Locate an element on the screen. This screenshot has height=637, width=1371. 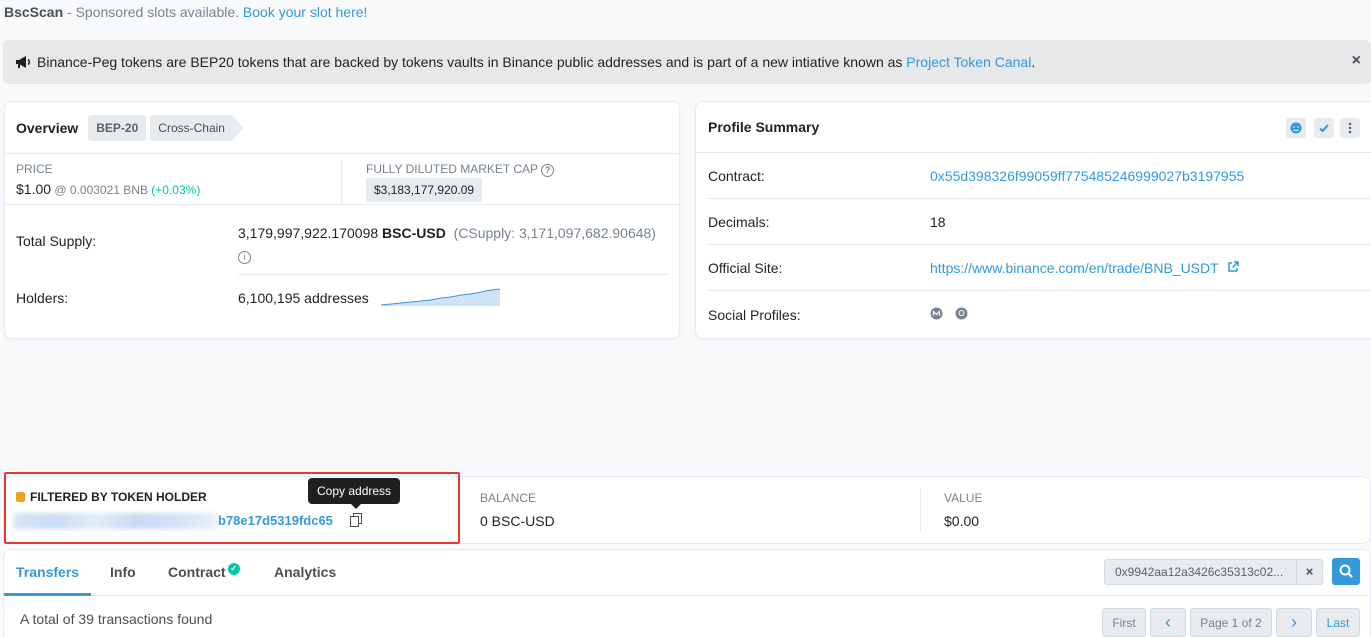
price-value: $1.00 is located at coordinates (34, 189).